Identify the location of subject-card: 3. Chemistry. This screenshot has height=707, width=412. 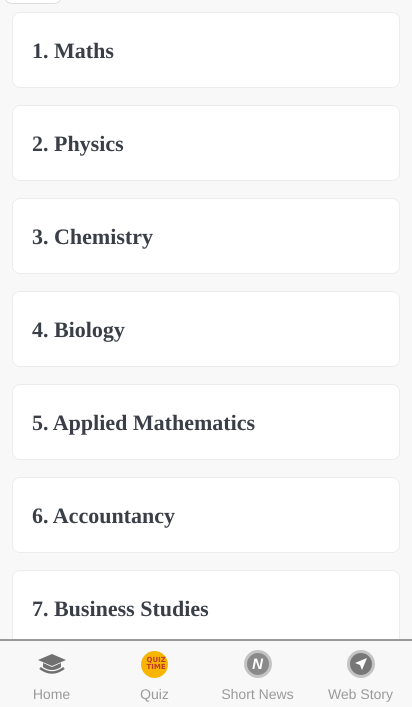
(206, 236).